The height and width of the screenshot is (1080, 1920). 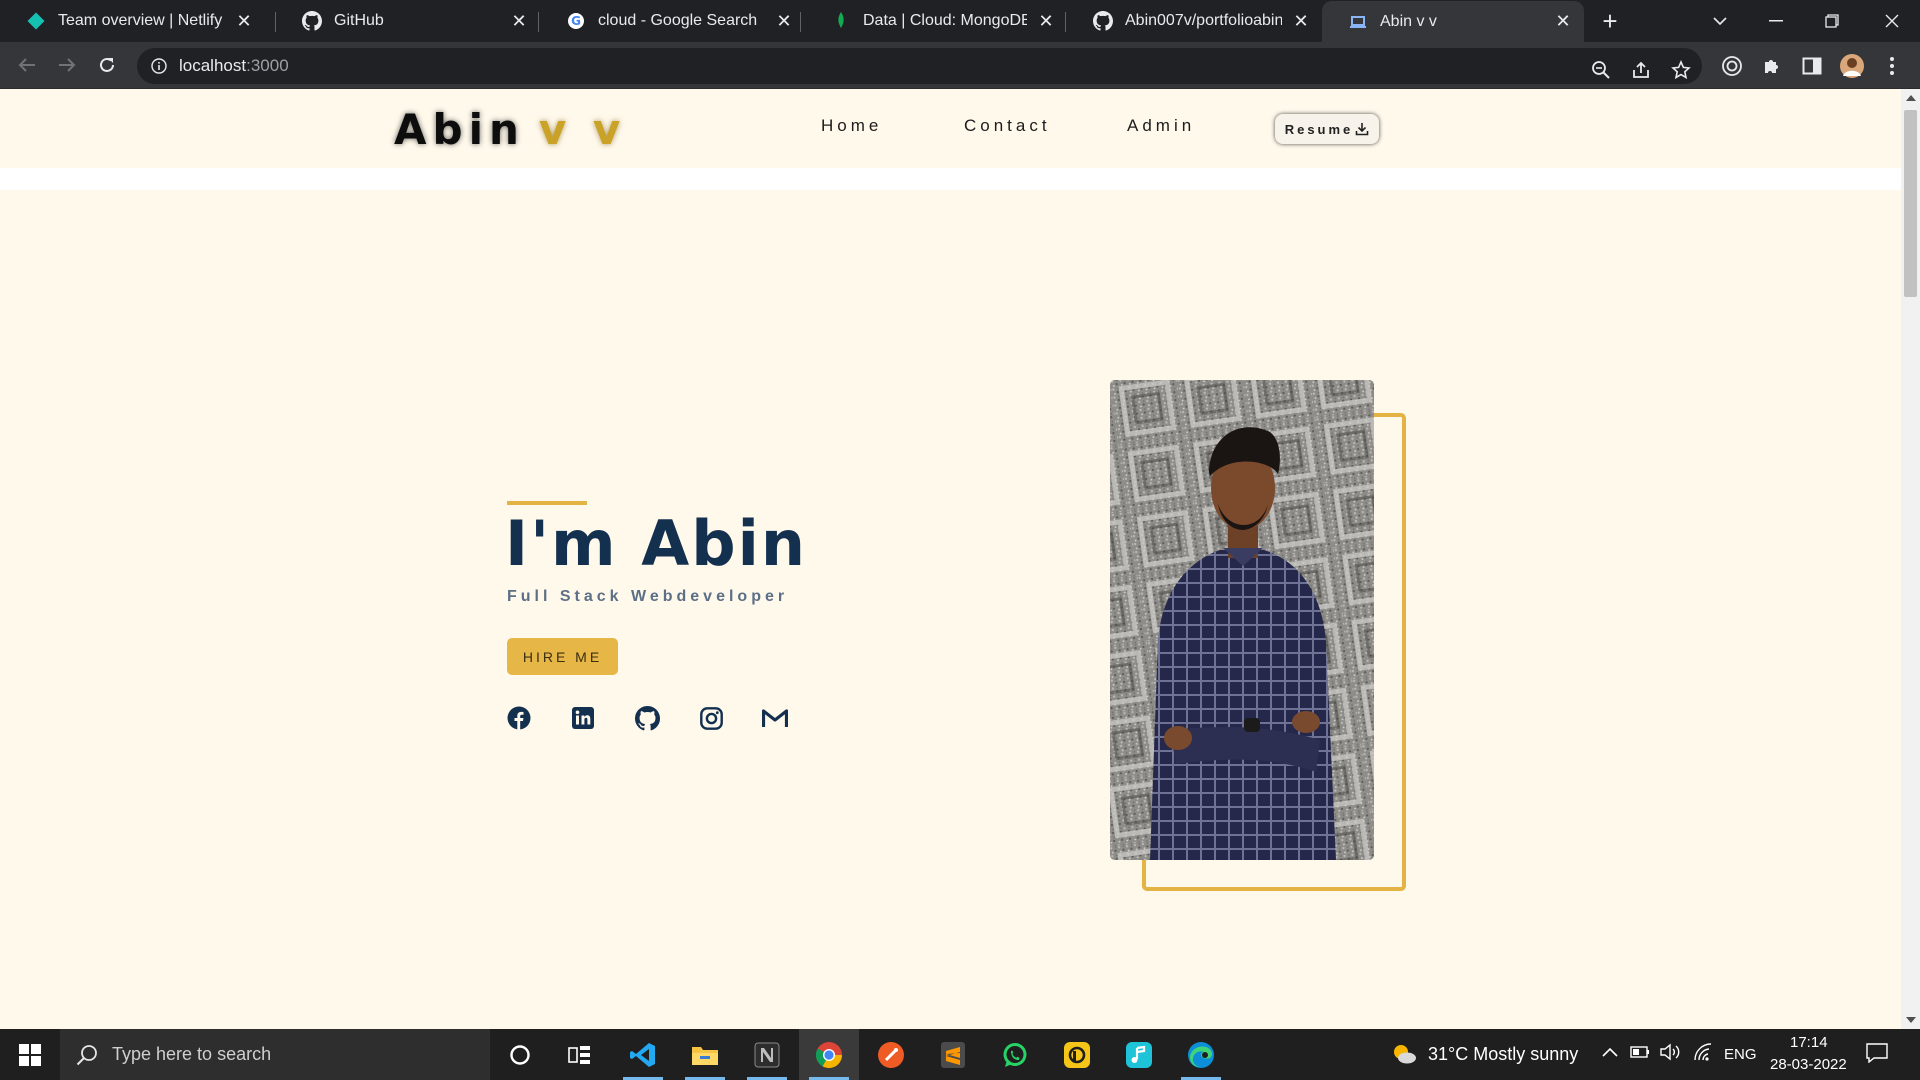 I want to click on tab-github-repo: Abin007v/portfolioabin ✕, so click(x=1194, y=21).